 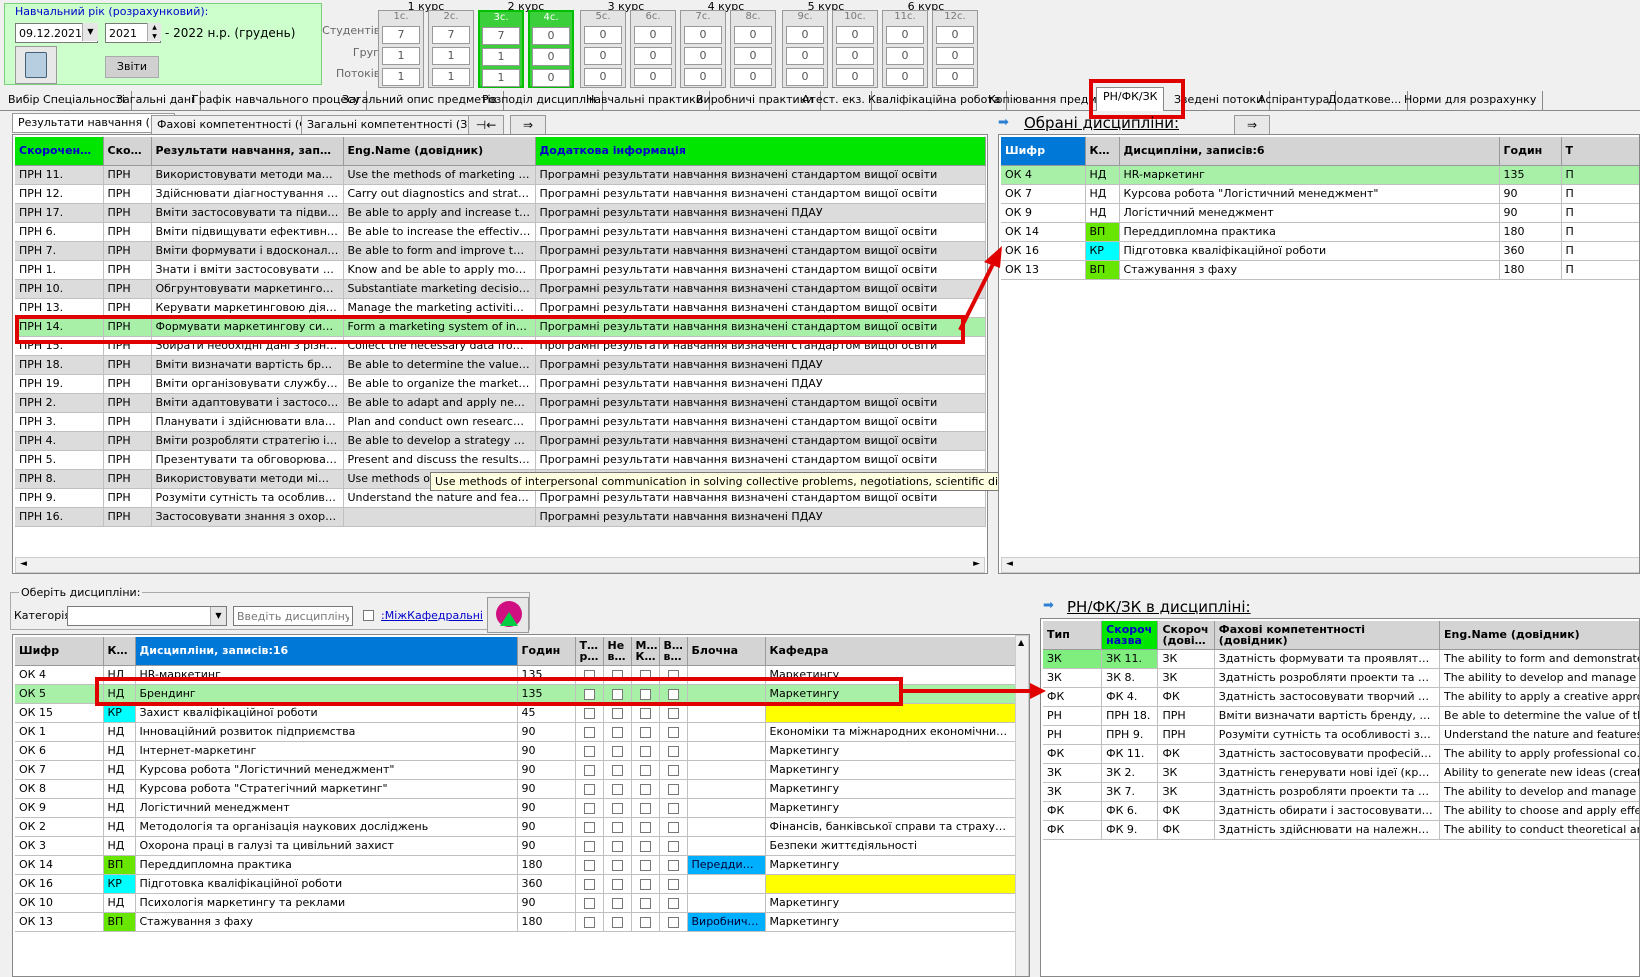 I want to click on arrow-head-lower, so click(x=1038, y=691).